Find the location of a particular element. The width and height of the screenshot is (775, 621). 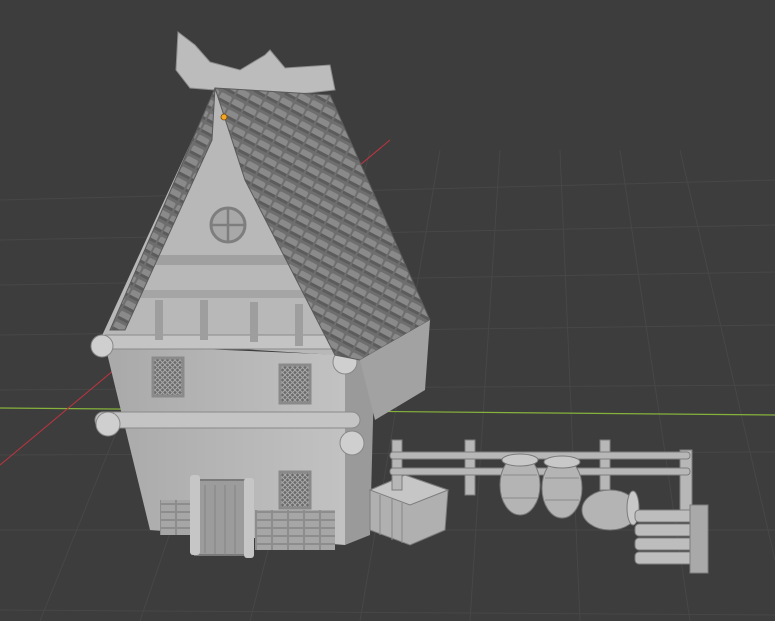

roof-finial is located at coordinates (255, 63).